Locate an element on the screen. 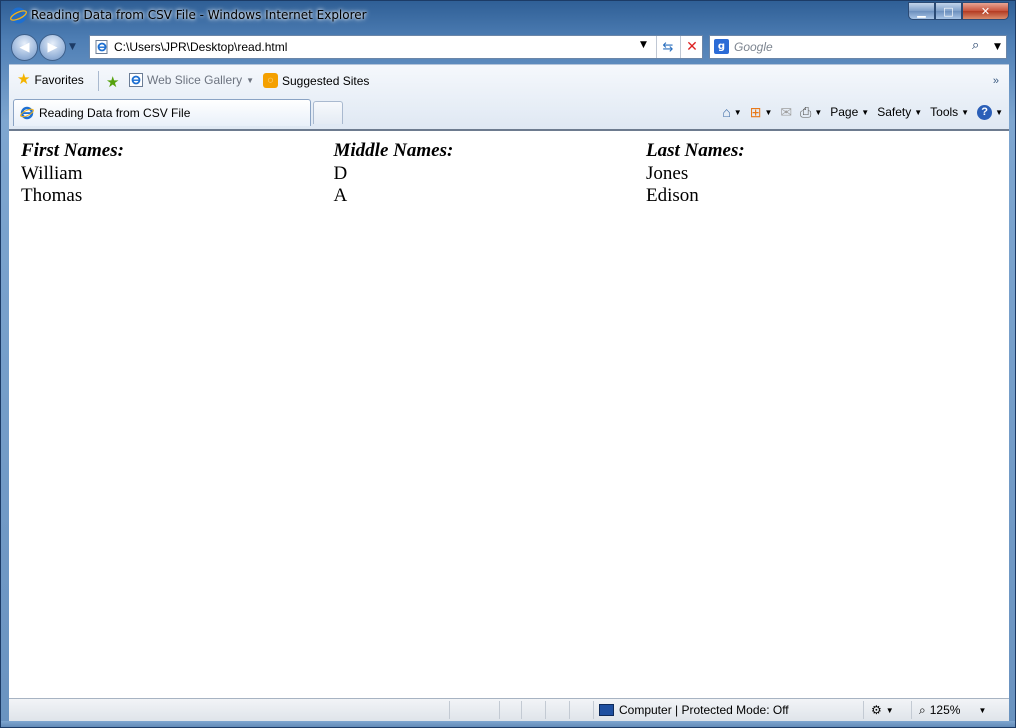 The height and width of the screenshot is (728, 1016). help-menu: ? ▼ is located at coordinates (990, 112).